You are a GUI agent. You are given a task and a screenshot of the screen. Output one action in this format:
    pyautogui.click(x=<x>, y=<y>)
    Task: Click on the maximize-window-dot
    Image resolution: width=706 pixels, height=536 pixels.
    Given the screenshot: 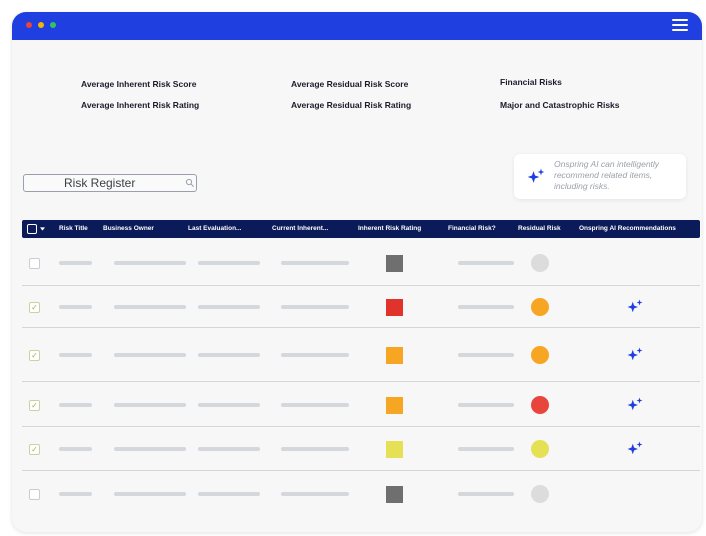 What is the action you would take?
    pyautogui.click(x=53, y=25)
    